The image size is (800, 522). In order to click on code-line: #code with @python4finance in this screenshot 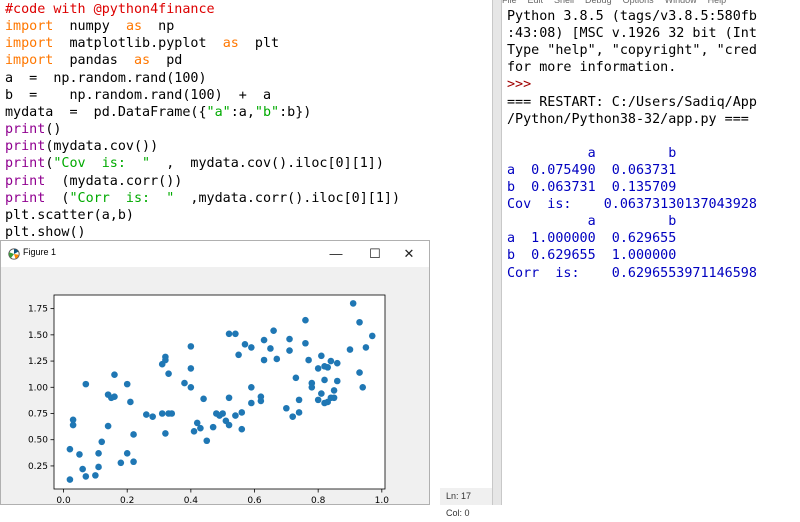, I will do `click(110, 9)`.